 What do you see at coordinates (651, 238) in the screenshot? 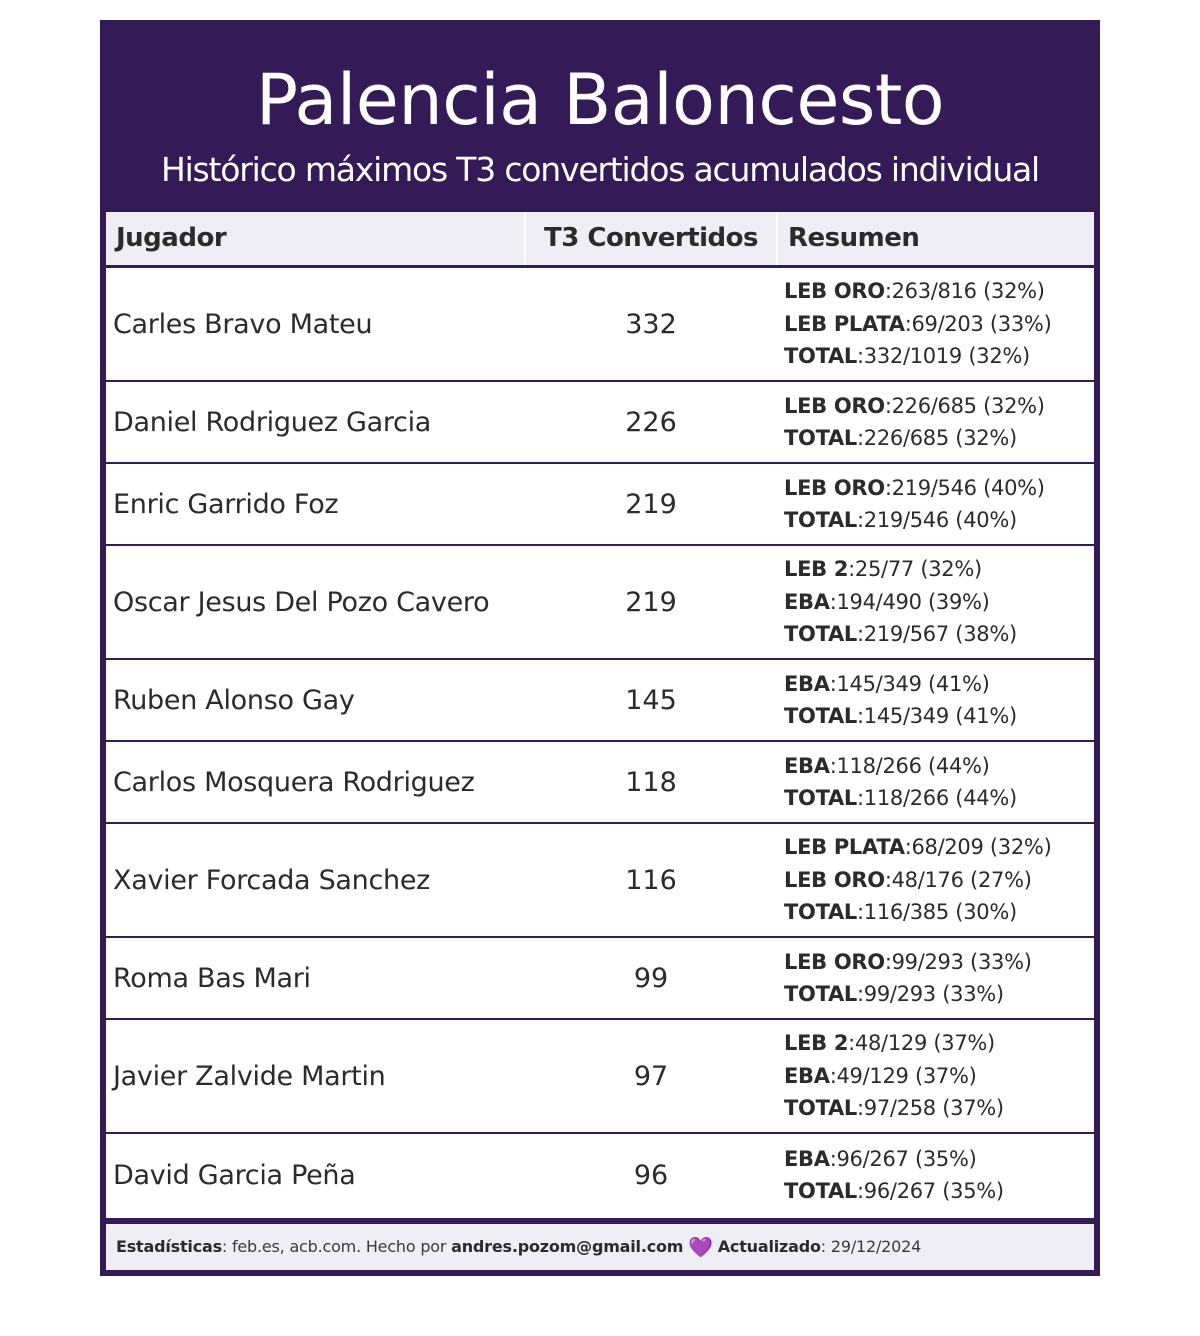
I see `column-header-made: T3 Convertidos` at bounding box center [651, 238].